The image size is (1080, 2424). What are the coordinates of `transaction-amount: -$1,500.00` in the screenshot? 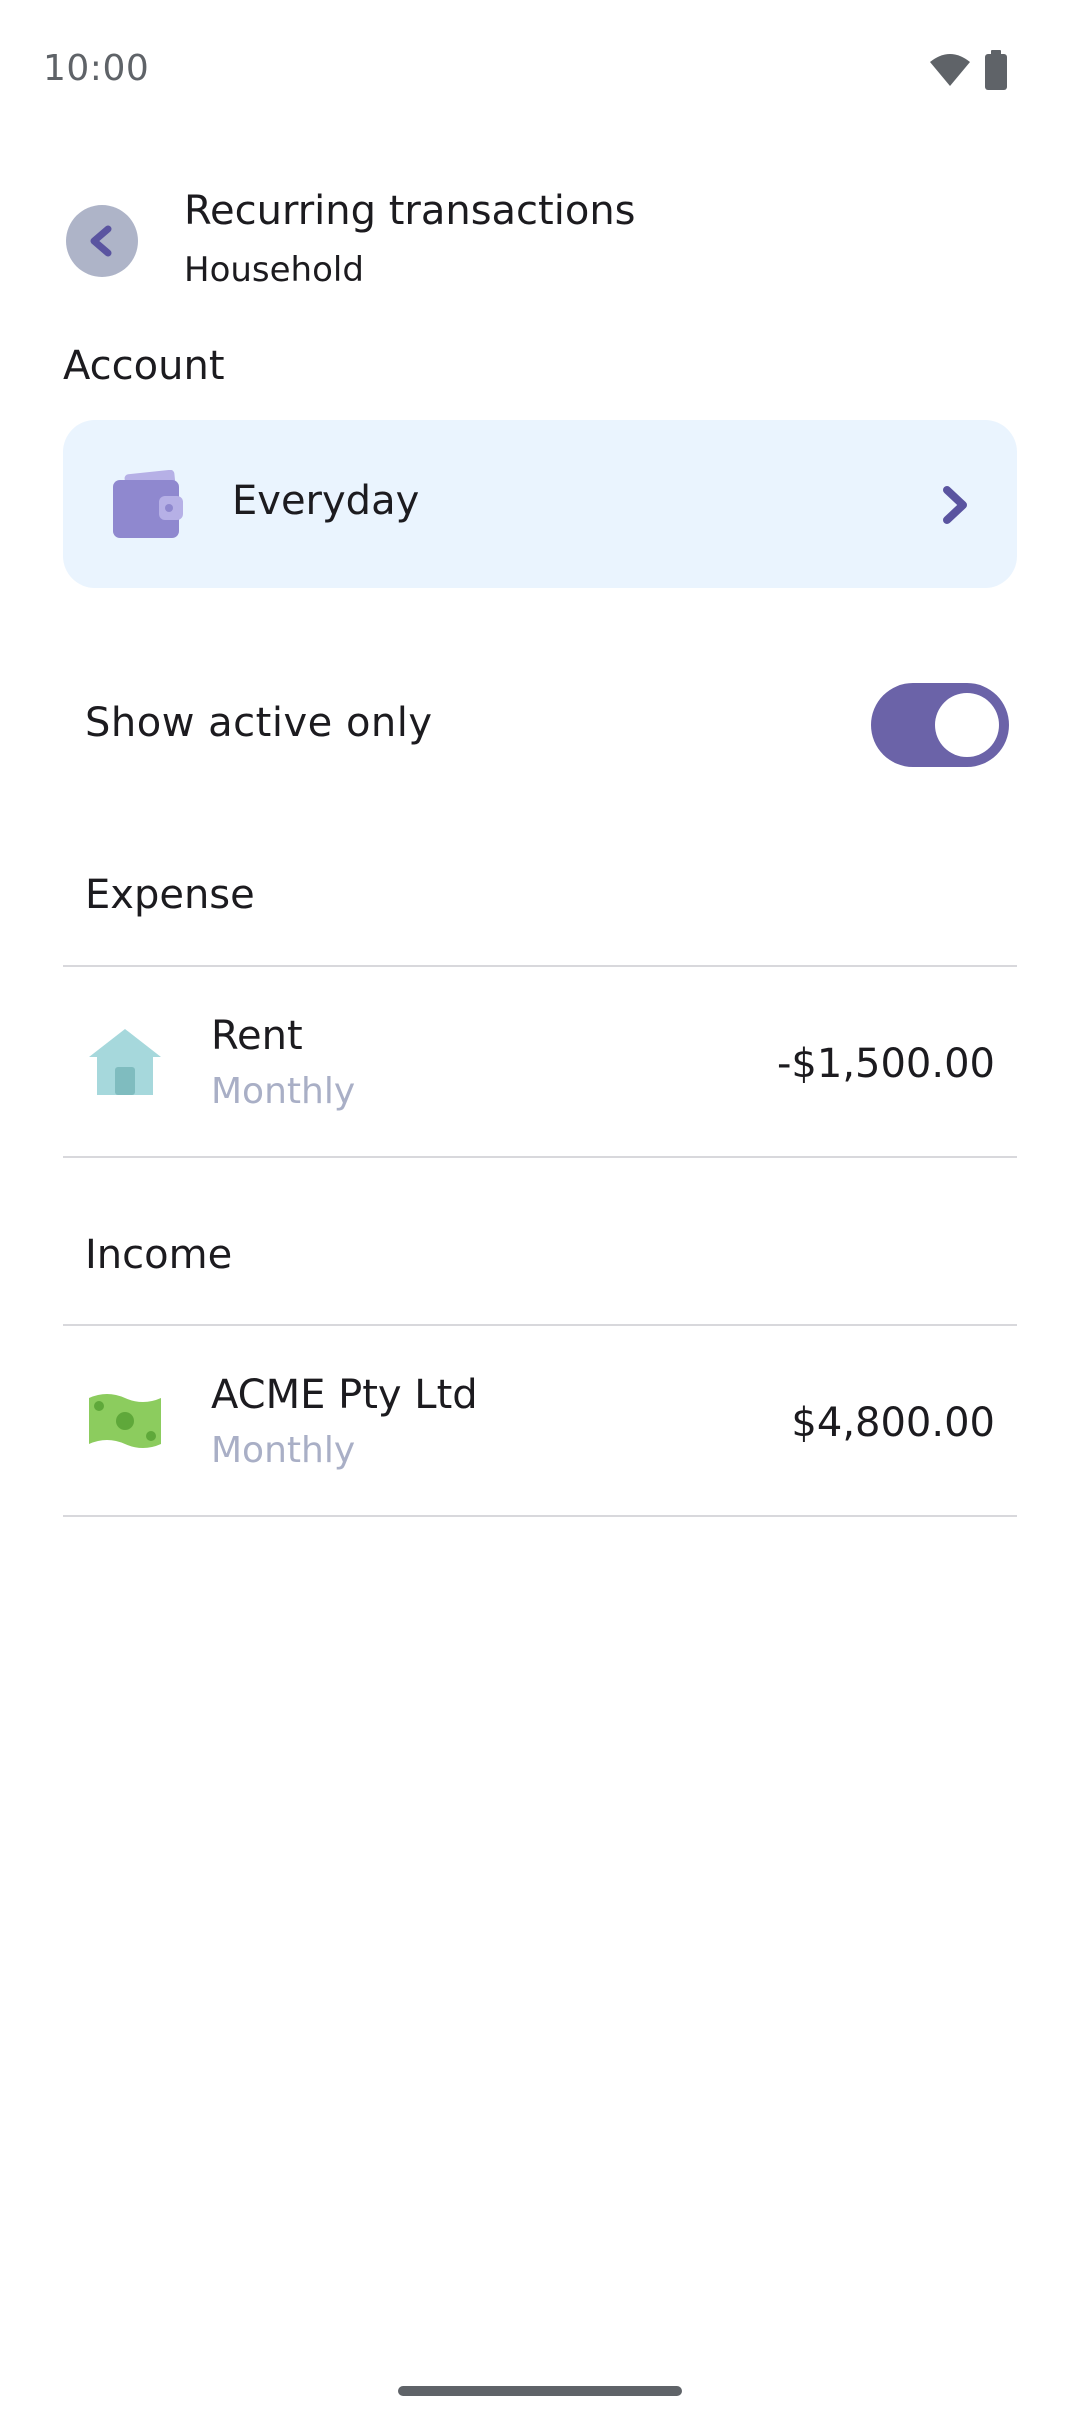 It's located at (885, 1064).